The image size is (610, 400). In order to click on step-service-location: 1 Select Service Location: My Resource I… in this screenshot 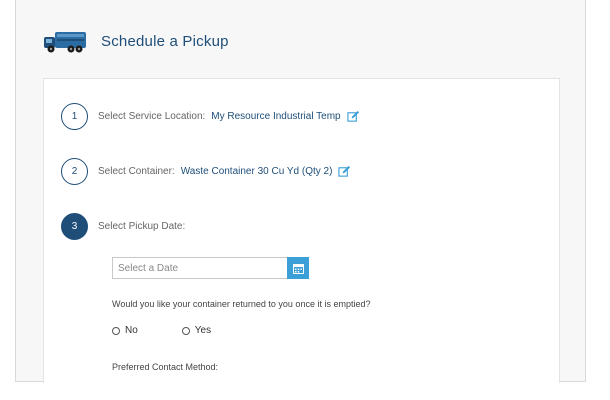, I will do `click(210, 116)`.